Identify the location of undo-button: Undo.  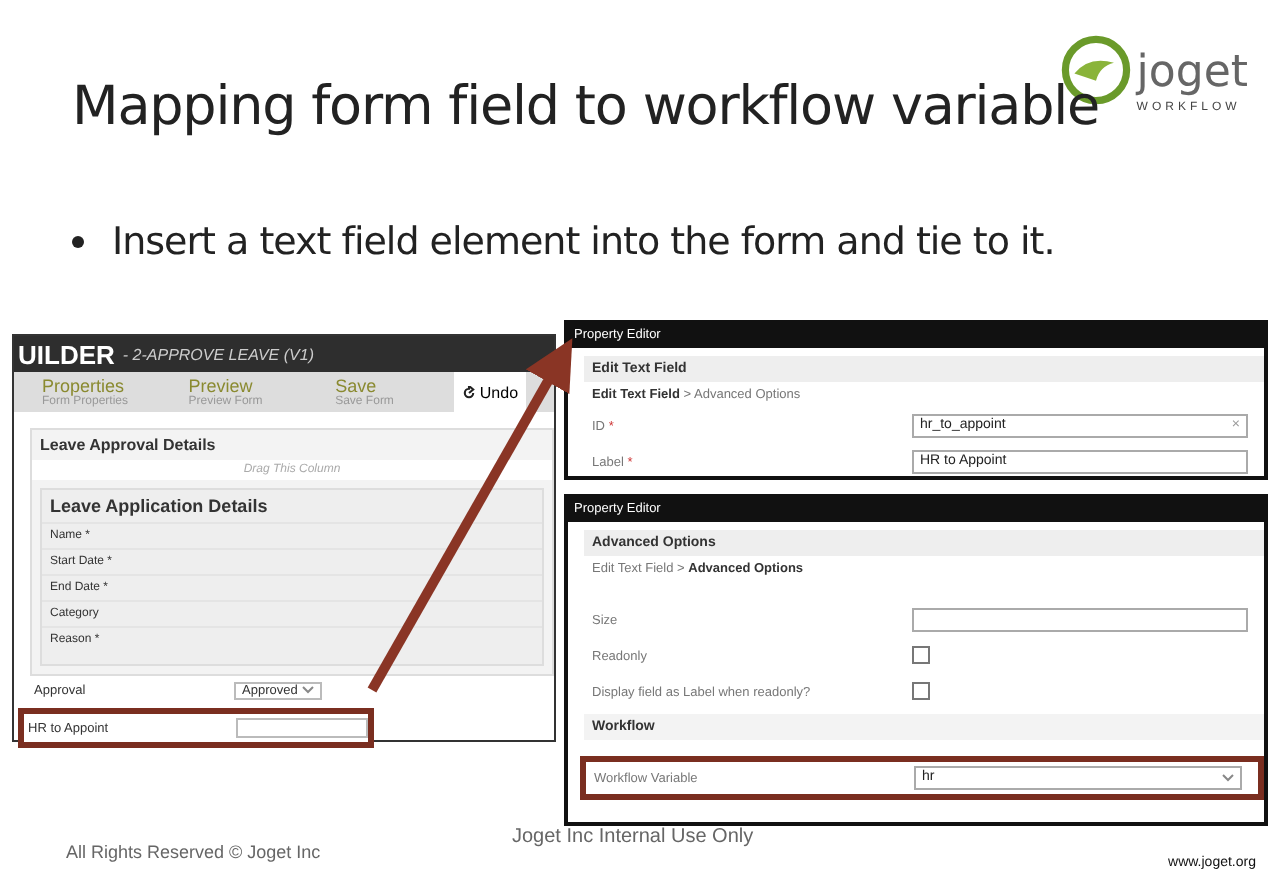
(490, 392).